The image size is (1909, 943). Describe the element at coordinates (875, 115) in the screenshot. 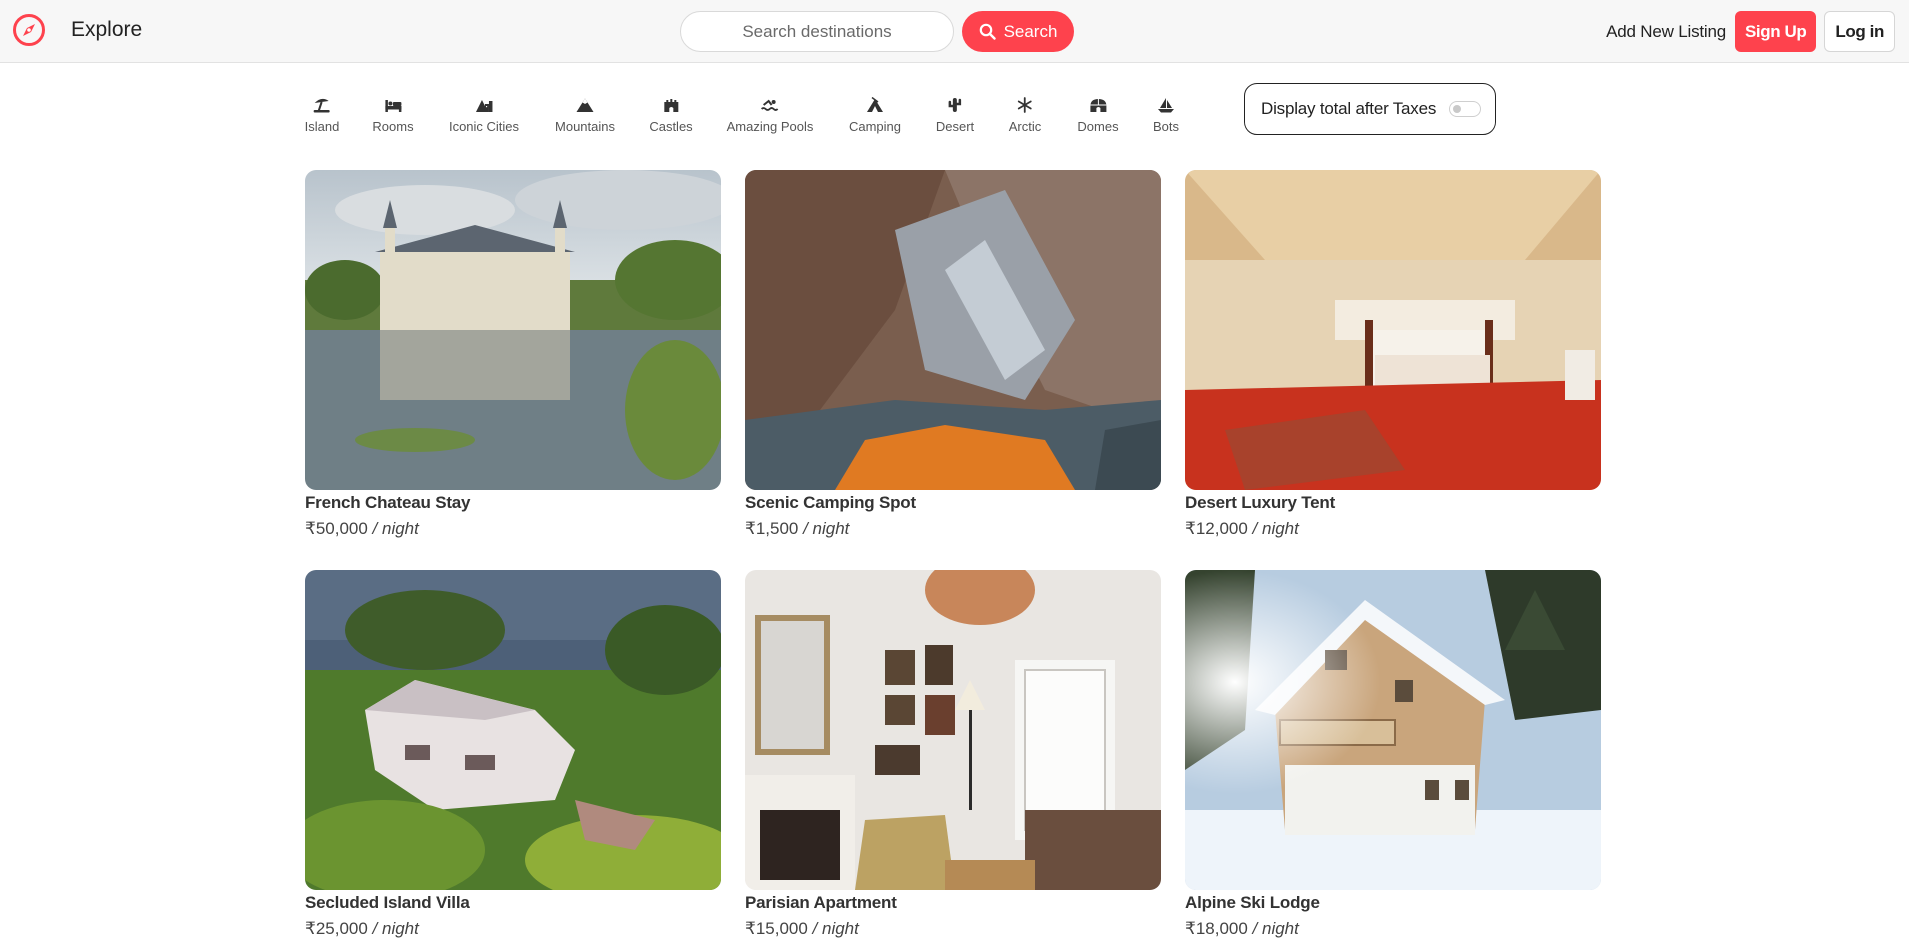

I see `filter-camping: Camping` at that location.